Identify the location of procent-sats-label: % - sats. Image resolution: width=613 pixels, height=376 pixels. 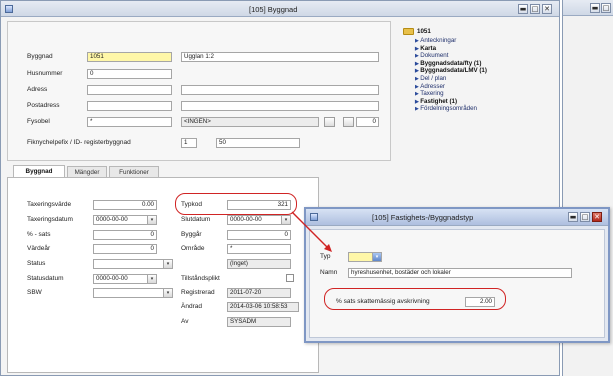
(39, 234).